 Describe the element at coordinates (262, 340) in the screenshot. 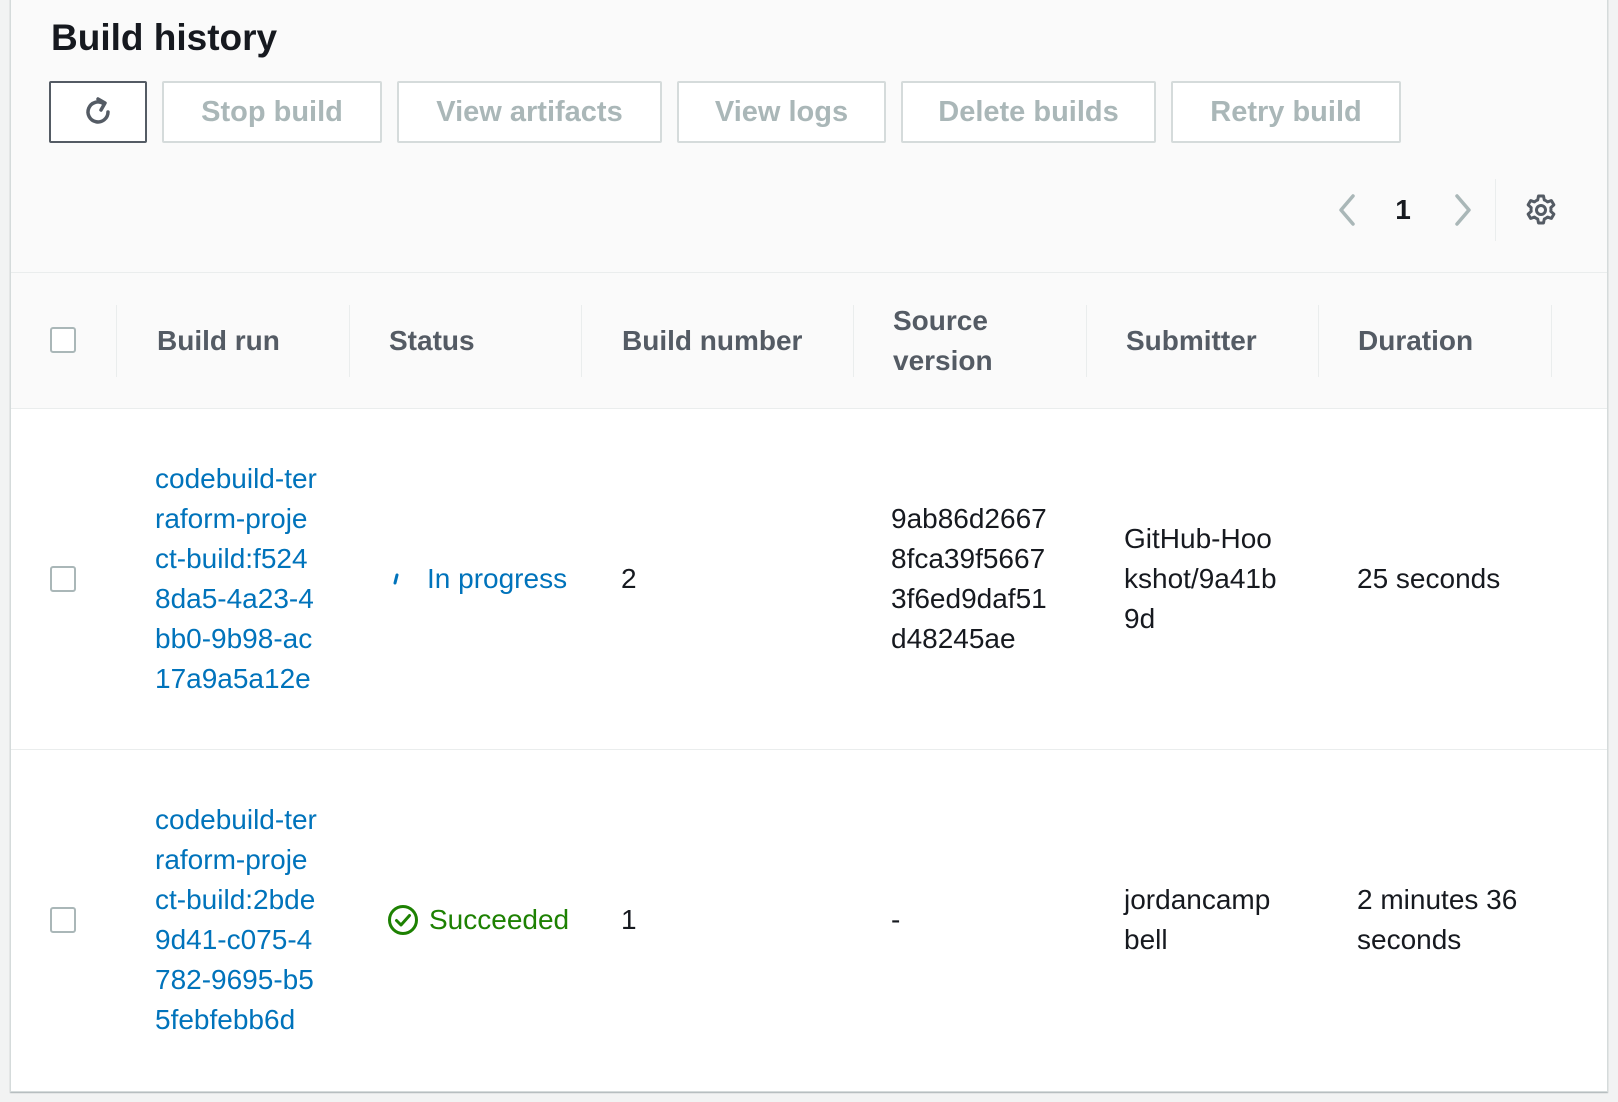

I see `column-header-build-run: Build run` at that location.